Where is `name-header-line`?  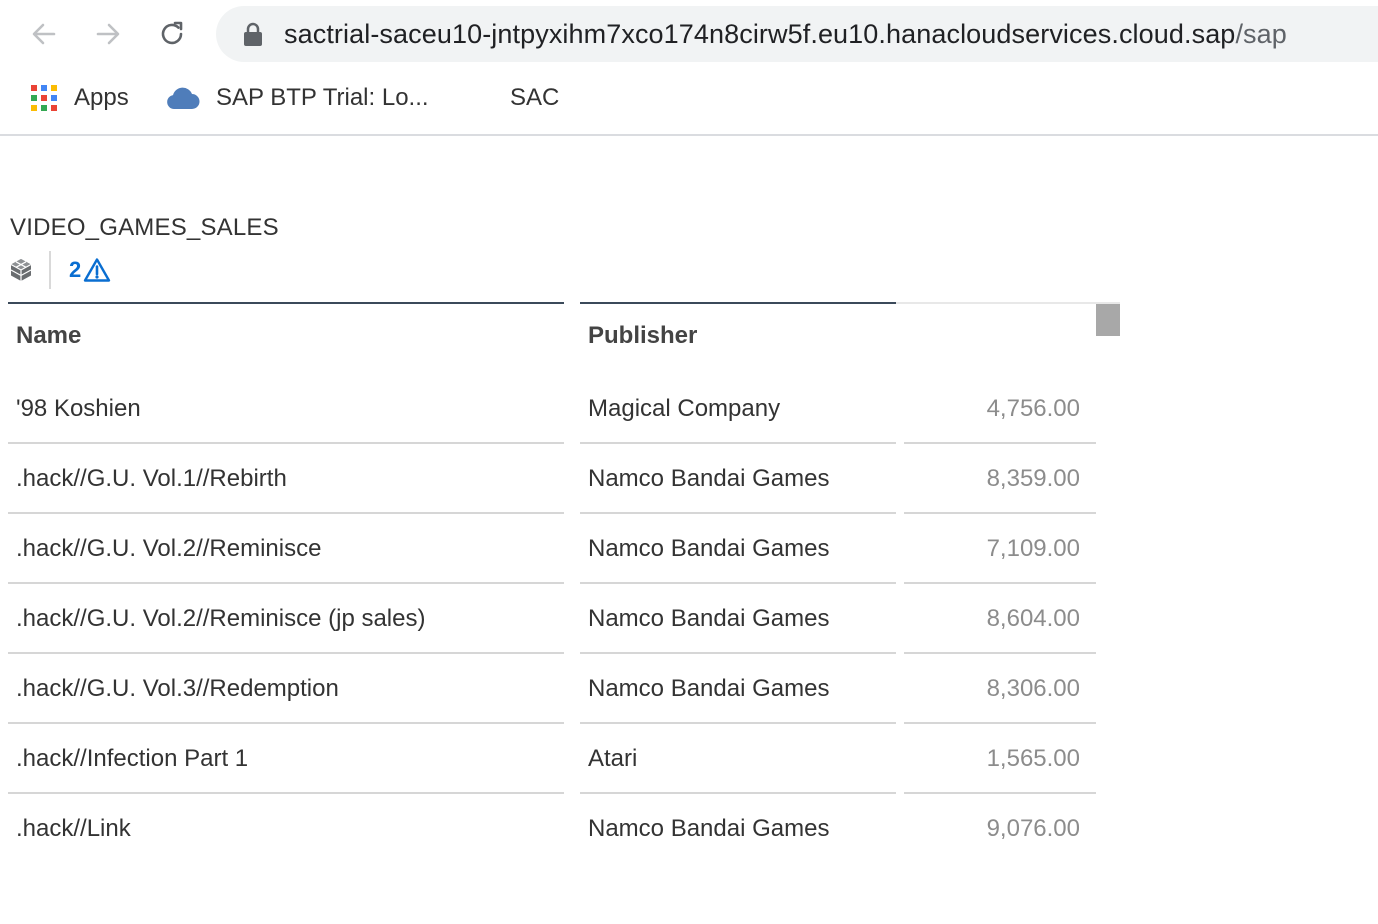
name-header-line is located at coordinates (286, 303).